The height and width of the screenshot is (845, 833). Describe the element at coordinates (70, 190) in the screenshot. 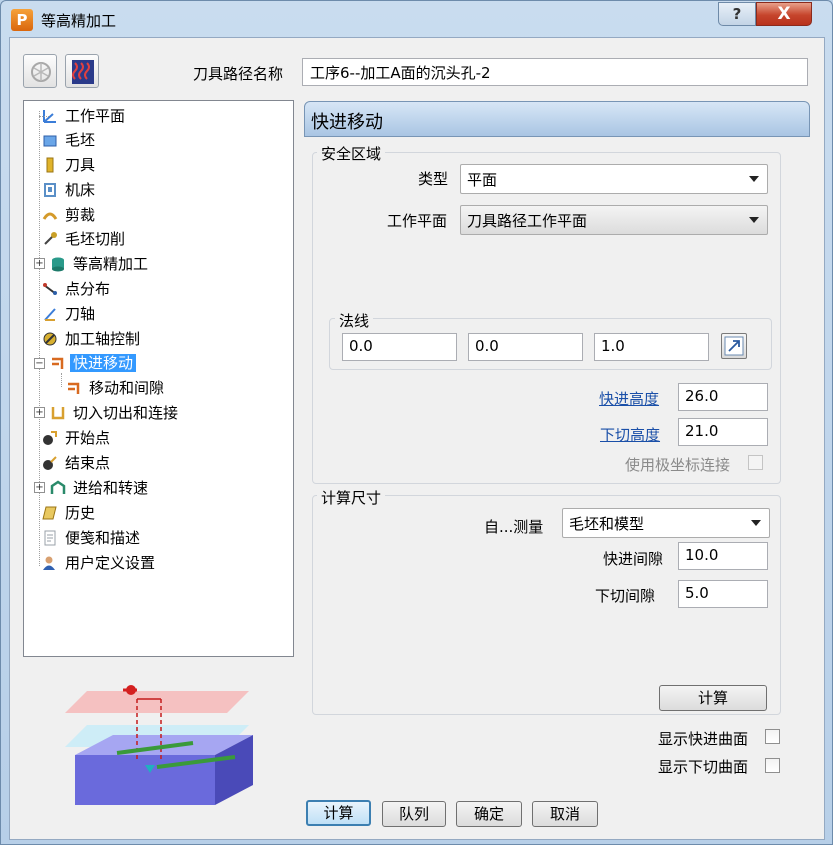

I see `tree-item-machine: 机床` at that location.